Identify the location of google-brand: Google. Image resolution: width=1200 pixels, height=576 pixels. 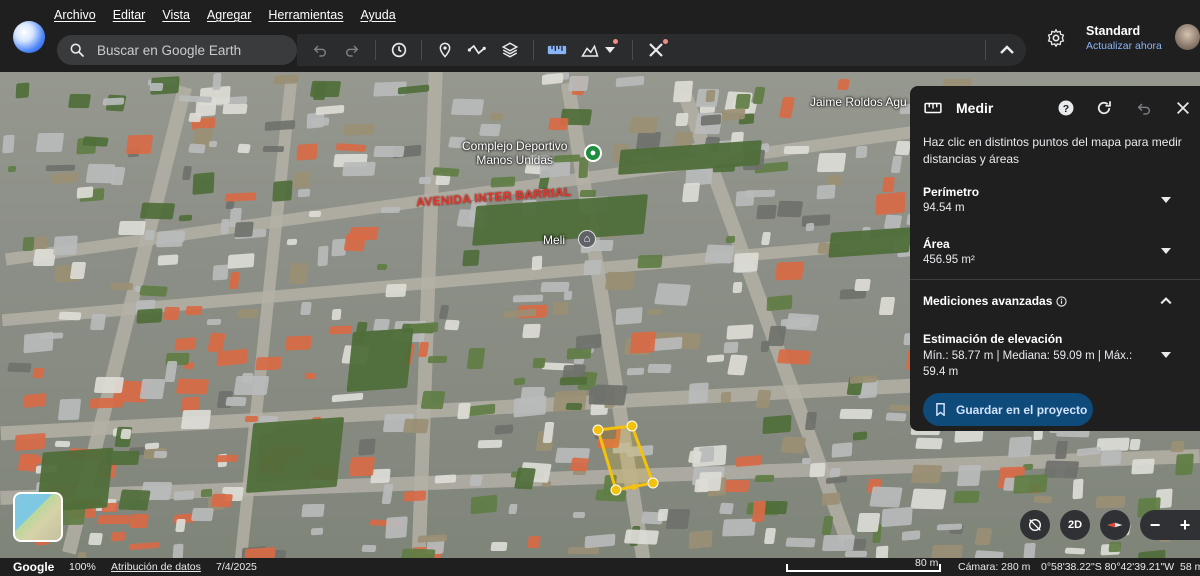
(34, 567).